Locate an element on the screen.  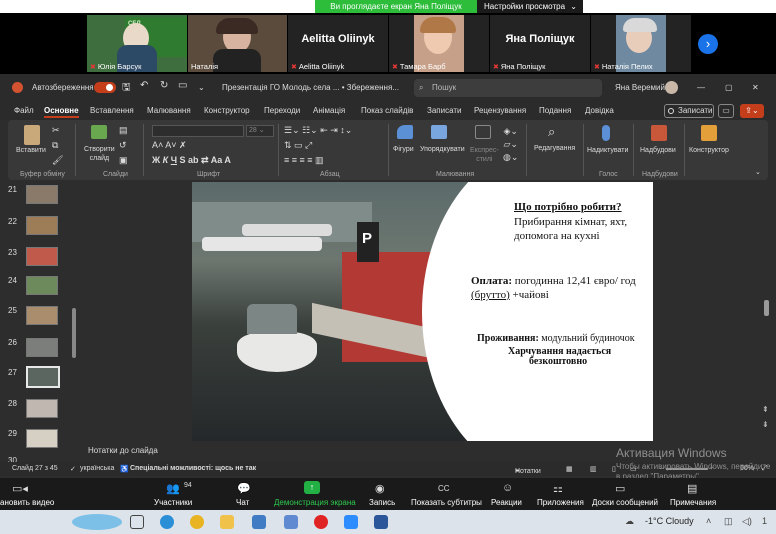
close-icon: ✕ is located at coordinates (755, 87).